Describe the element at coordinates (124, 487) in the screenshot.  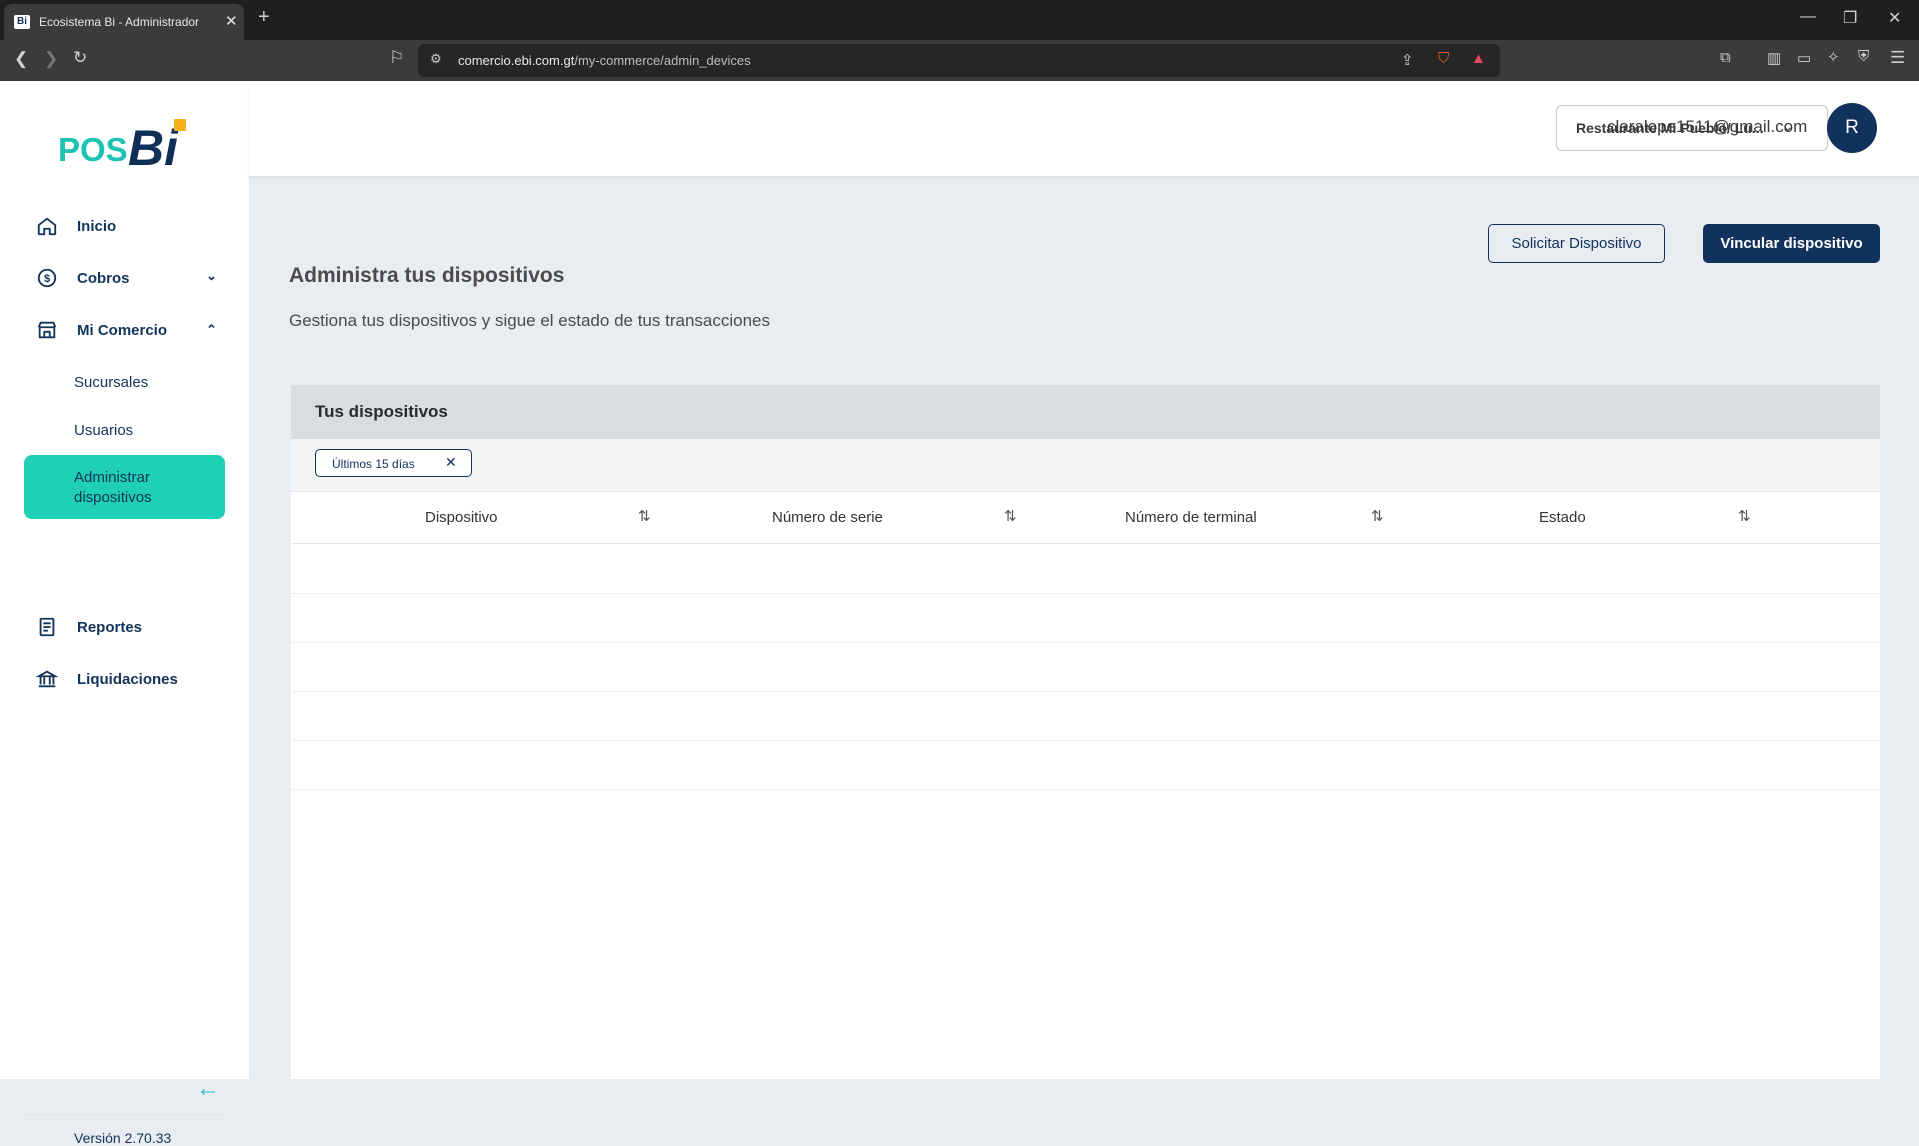
I see `sidebar-item-administrar-dispositivos: Administrar dispositivos` at that location.